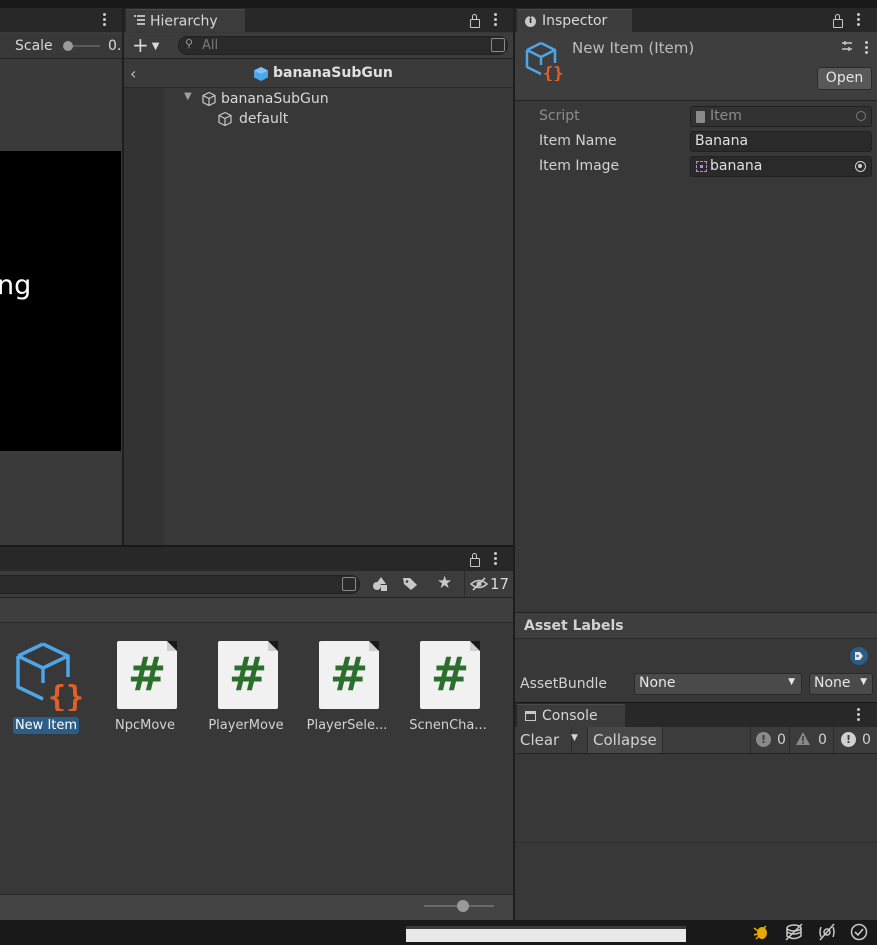 The height and width of the screenshot is (945, 877). Describe the element at coordinates (188, 96) in the screenshot. I see `expand-arrow-icon: ▼` at that location.